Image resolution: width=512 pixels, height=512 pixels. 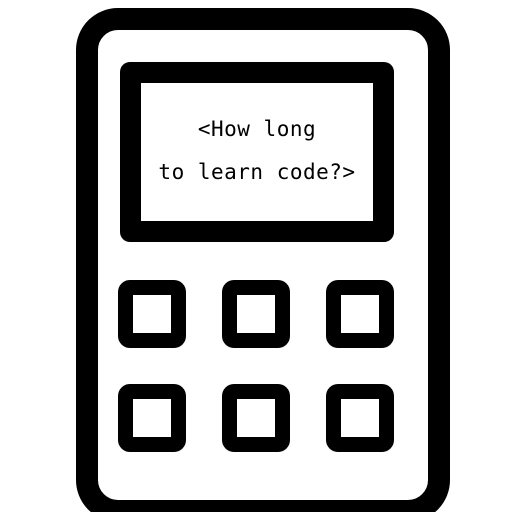 What do you see at coordinates (257, 129) in the screenshot?
I see `display-line-1: <How long` at bounding box center [257, 129].